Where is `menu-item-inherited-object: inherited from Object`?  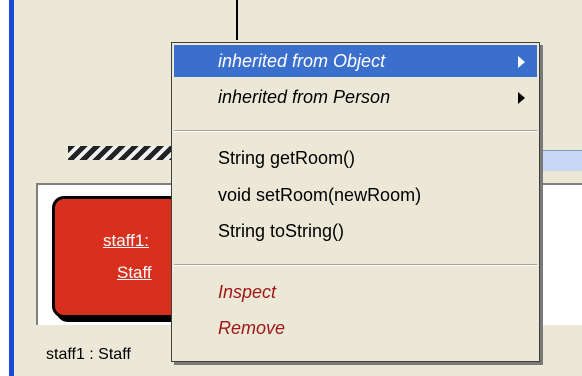
menu-item-inherited-object: inherited from Object is located at coordinates (355, 61).